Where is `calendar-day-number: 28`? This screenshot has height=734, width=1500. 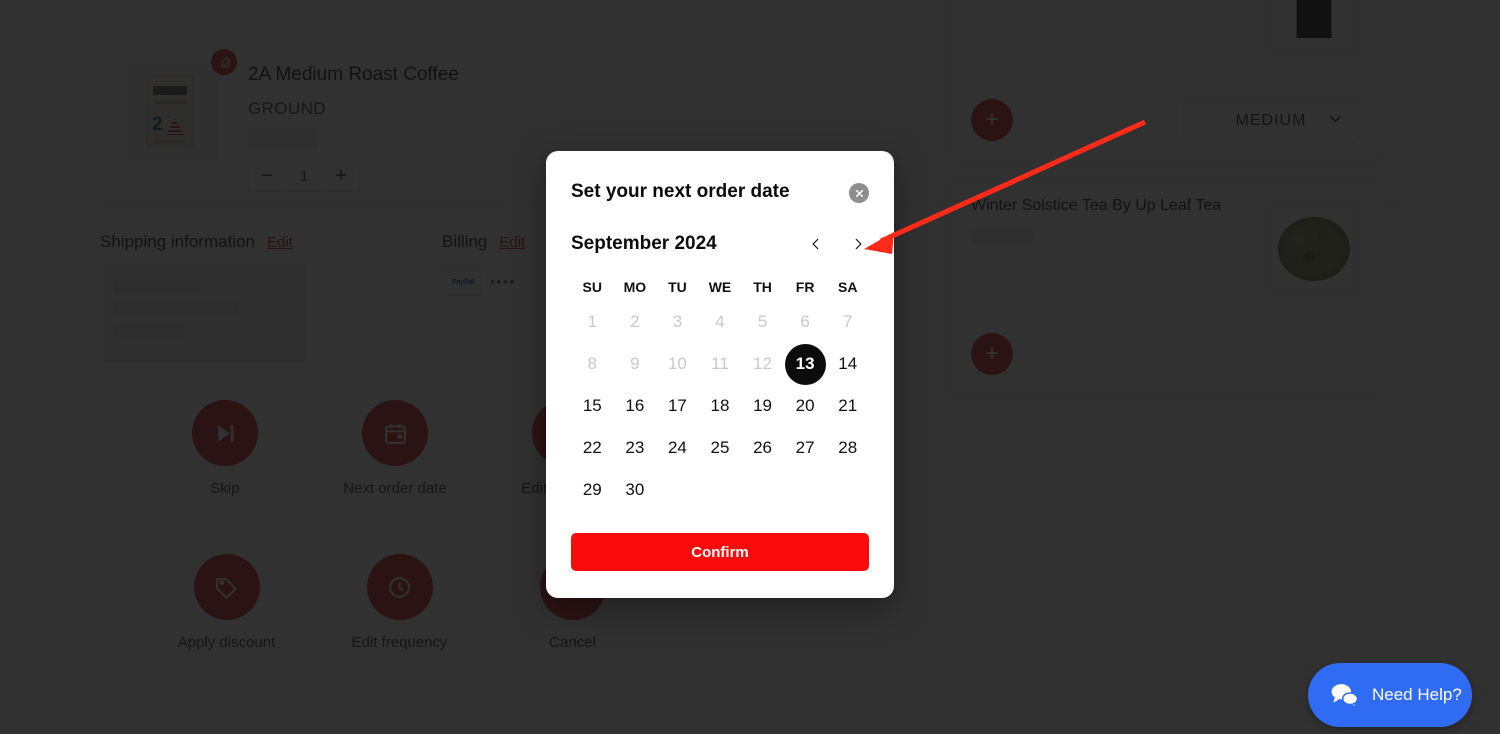
calendar-day-number: 28 is located at coordinates (848, 447).